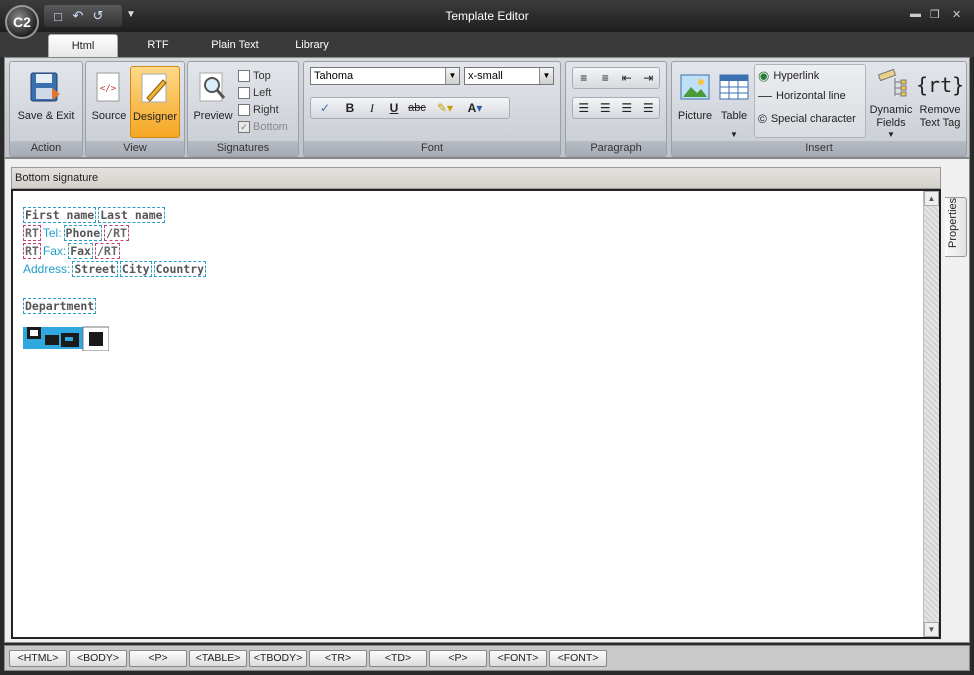 This screenshot has height=675, width=974. I want to click on remove-text-tag-button: {rt} Remove Text Tag, so click(940, 102).